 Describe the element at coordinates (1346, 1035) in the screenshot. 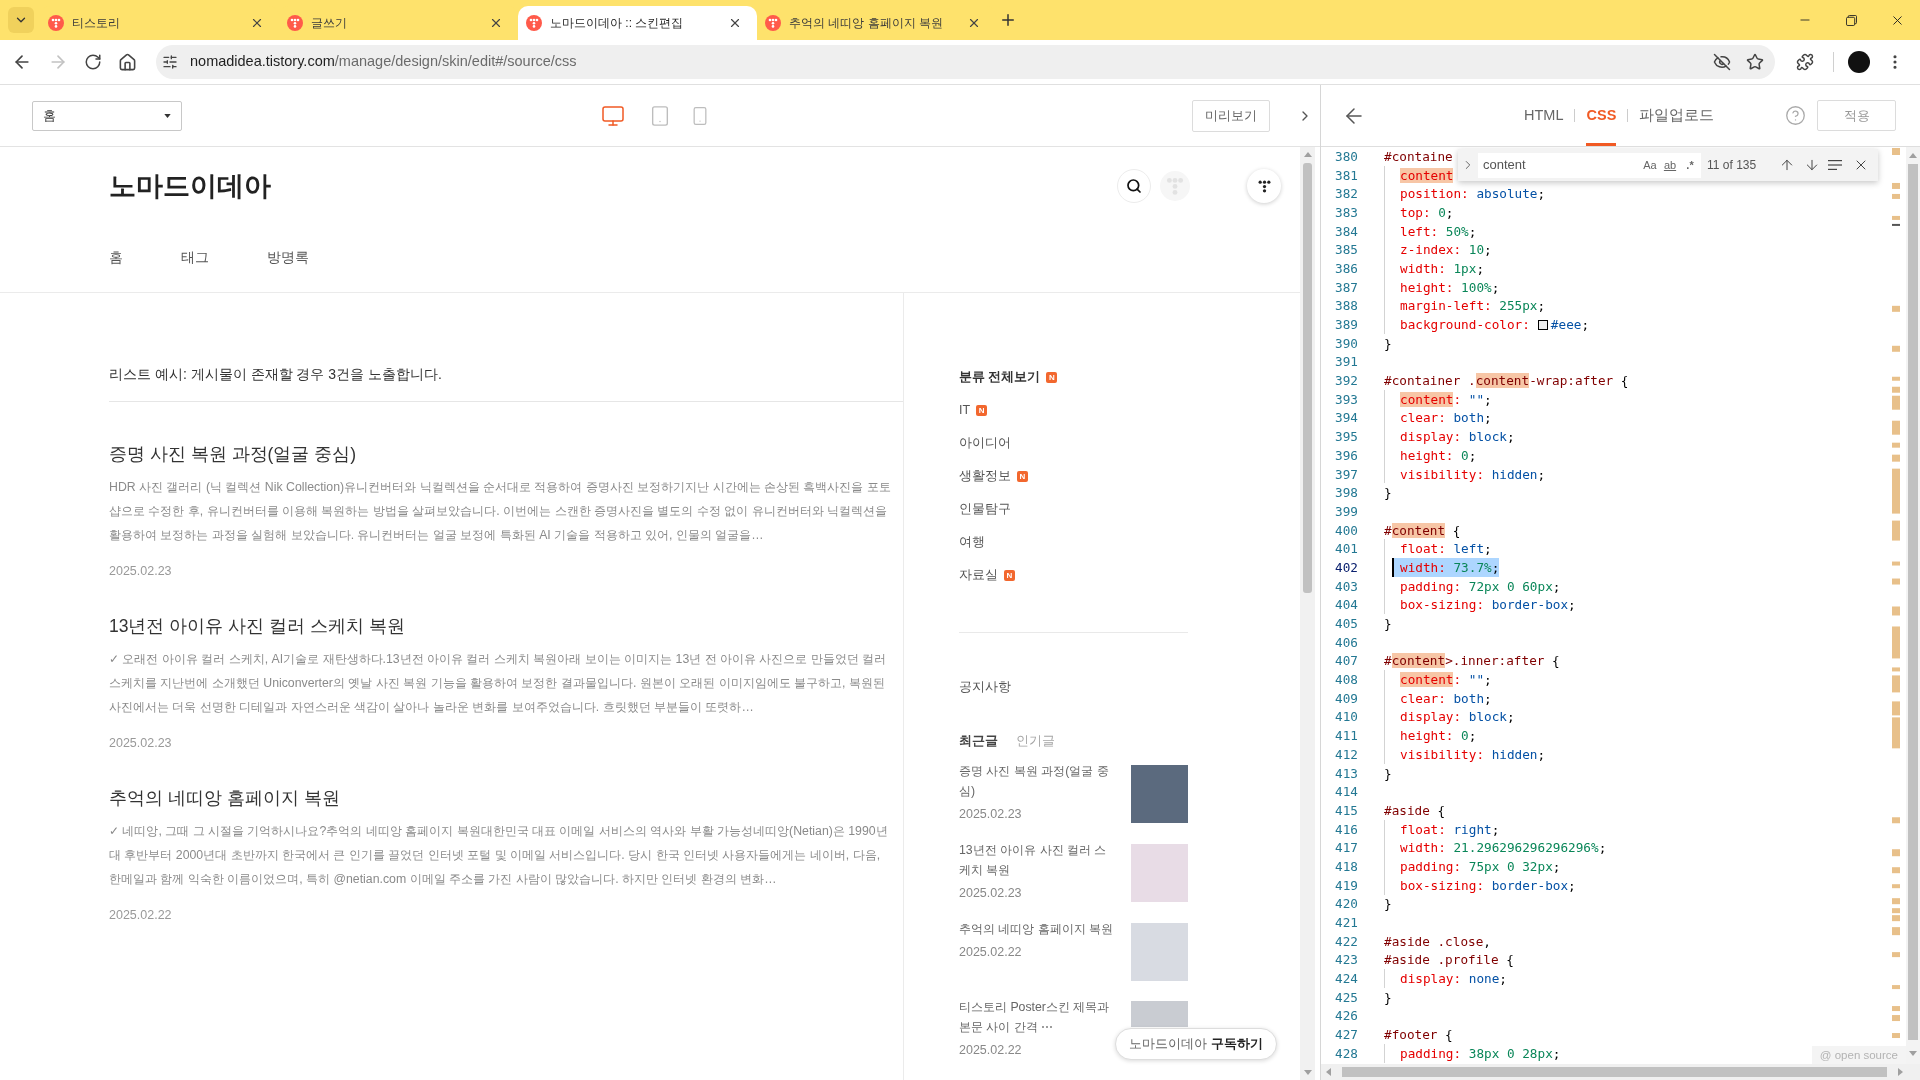

I see `line-number: 427` at that location.